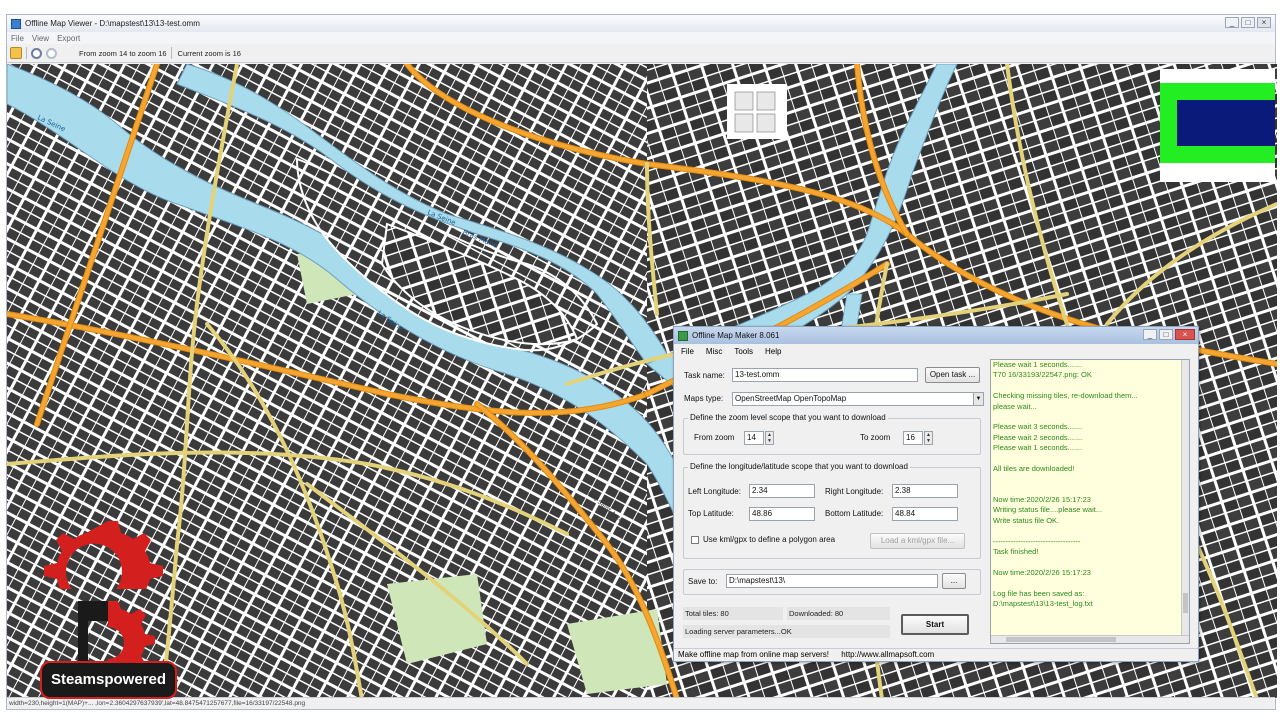  I want to click on downloaded-text: Downloaded: 80, so click(838, 613).